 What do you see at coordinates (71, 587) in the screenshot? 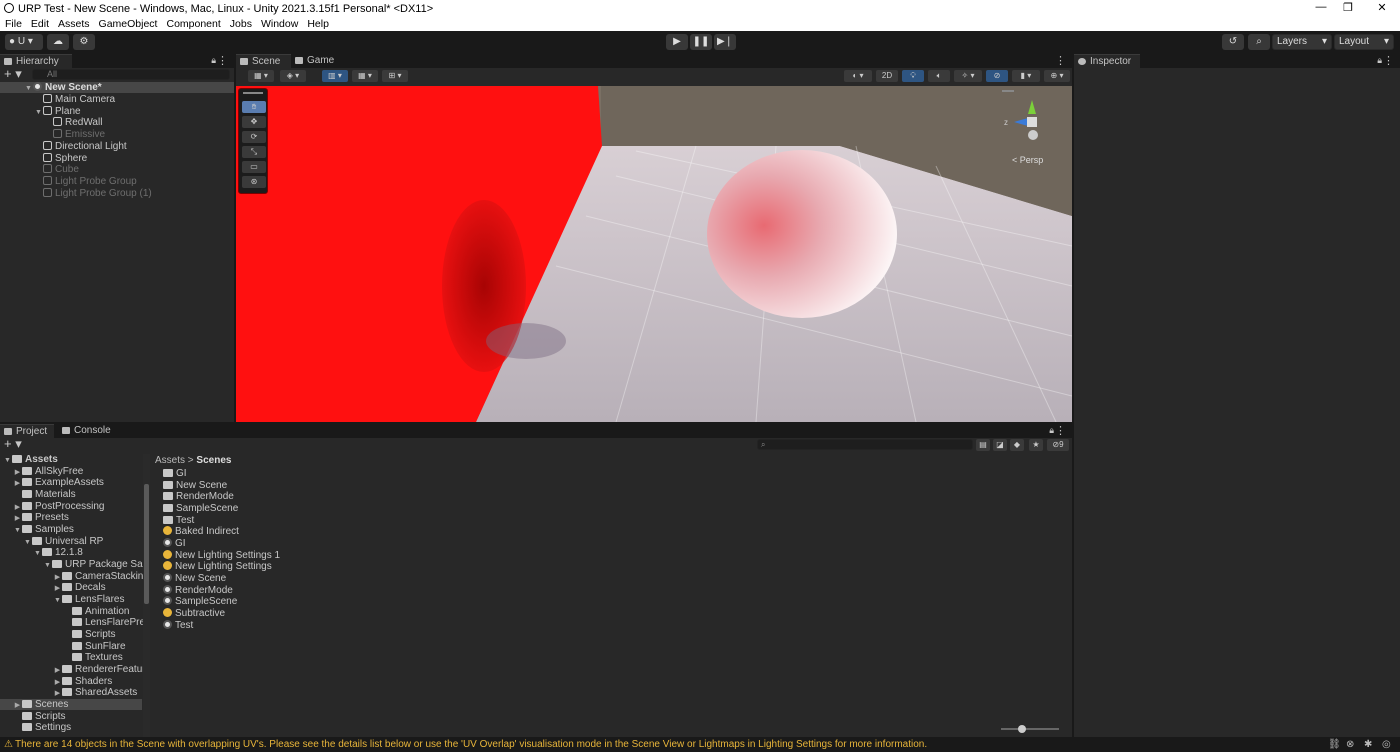
I see `folder-tree-item: ▶ Decals` at bounding box center [71, 587].